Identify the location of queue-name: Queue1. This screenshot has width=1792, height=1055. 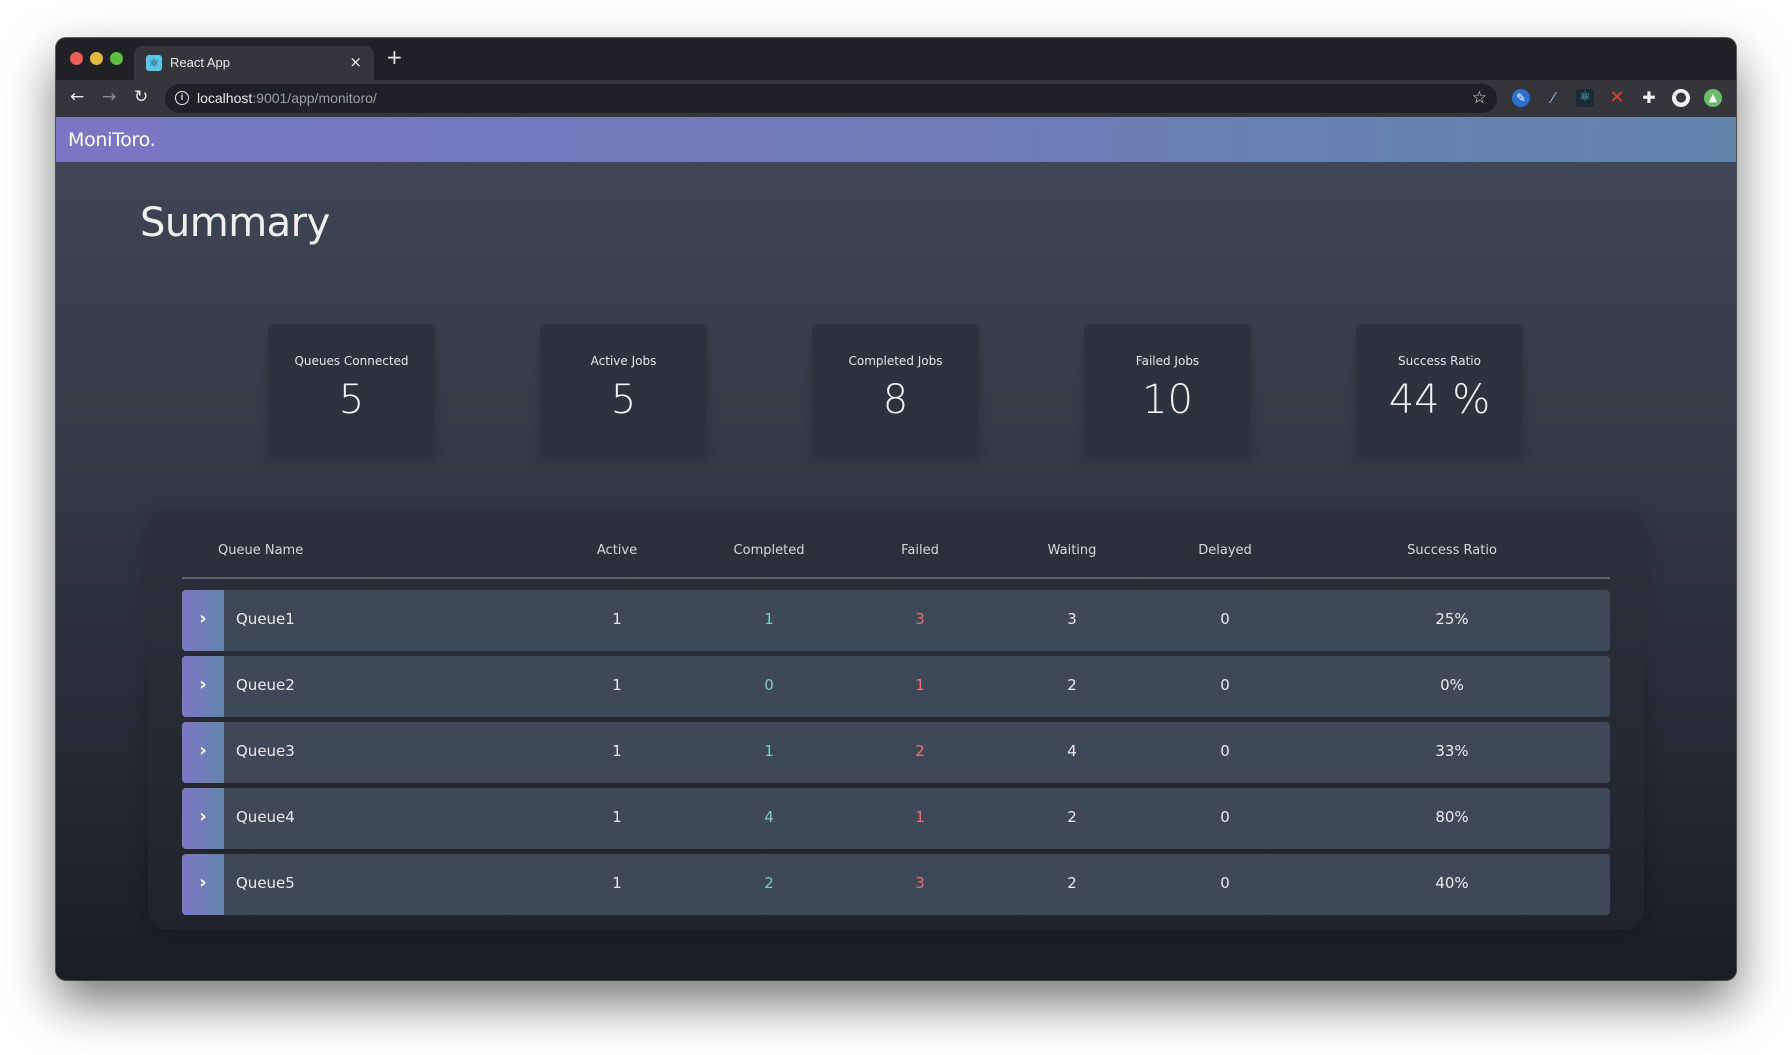
(265, 619).